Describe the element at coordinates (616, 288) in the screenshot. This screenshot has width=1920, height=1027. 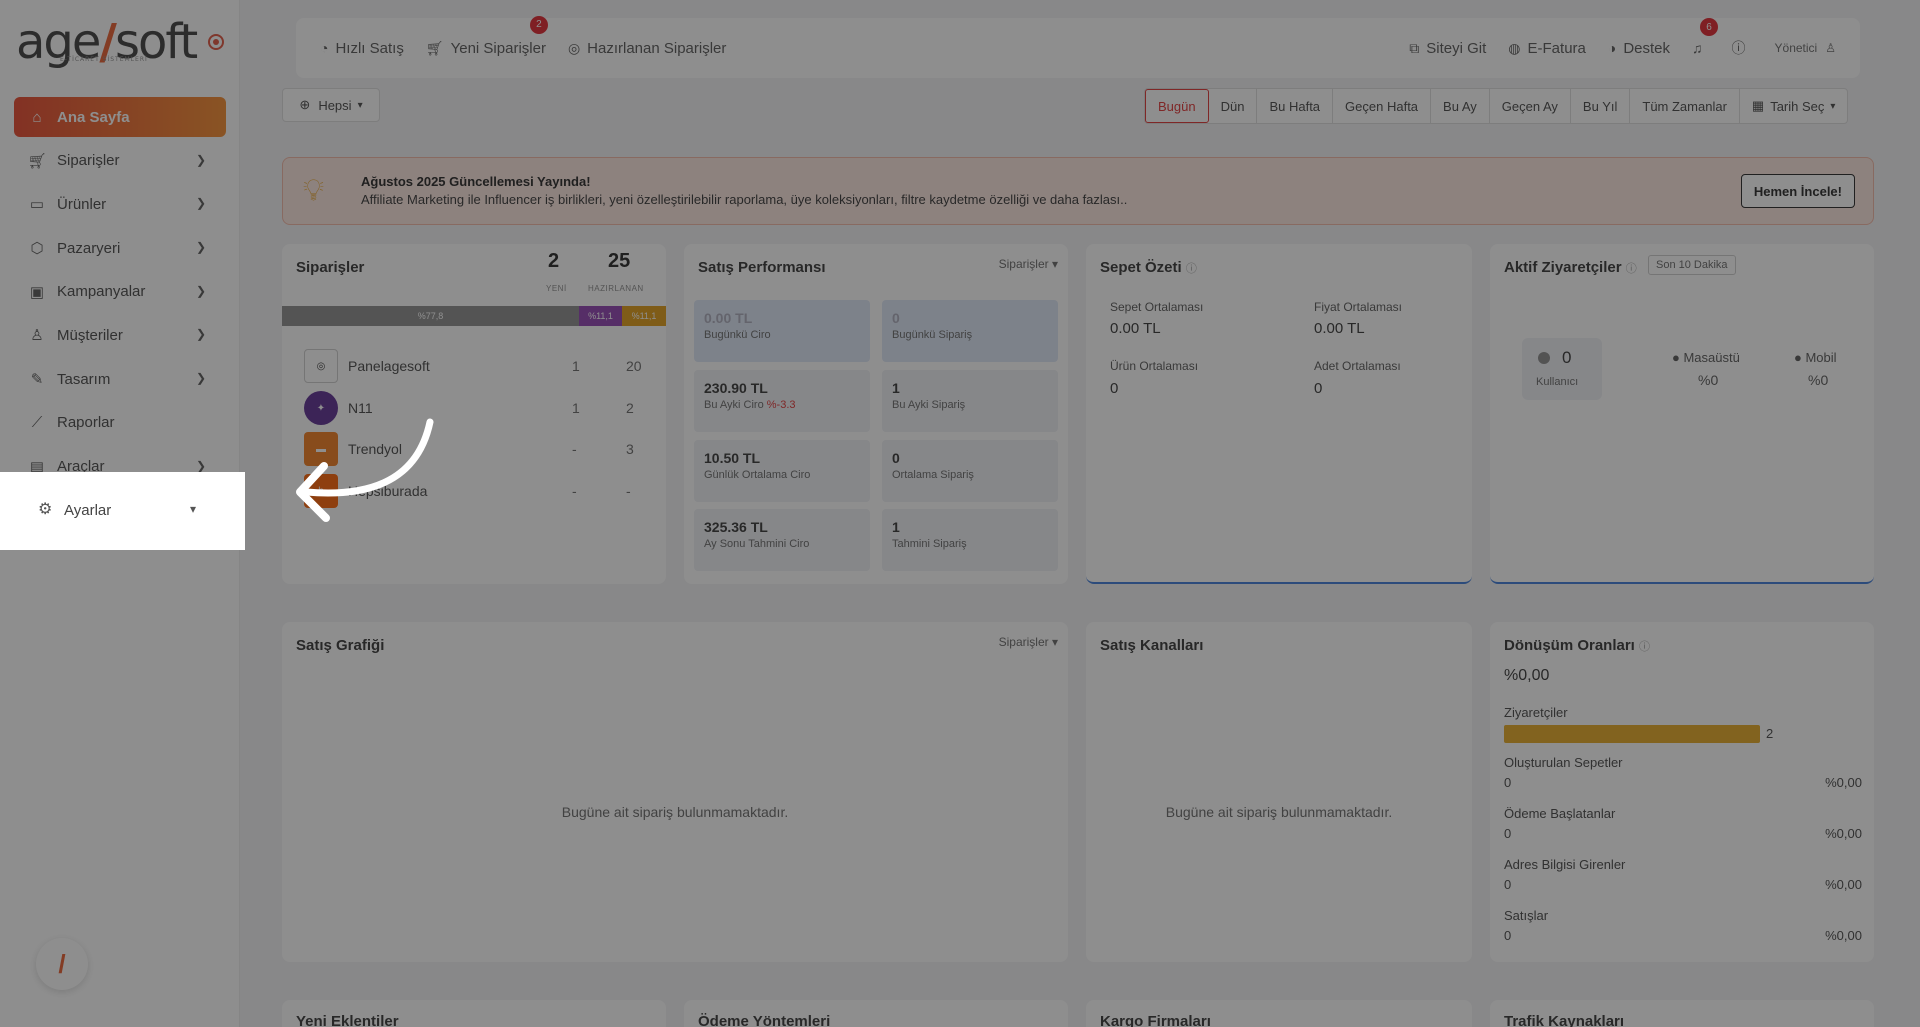
I see `preparing-label: HAZIRLANAN` at that location.